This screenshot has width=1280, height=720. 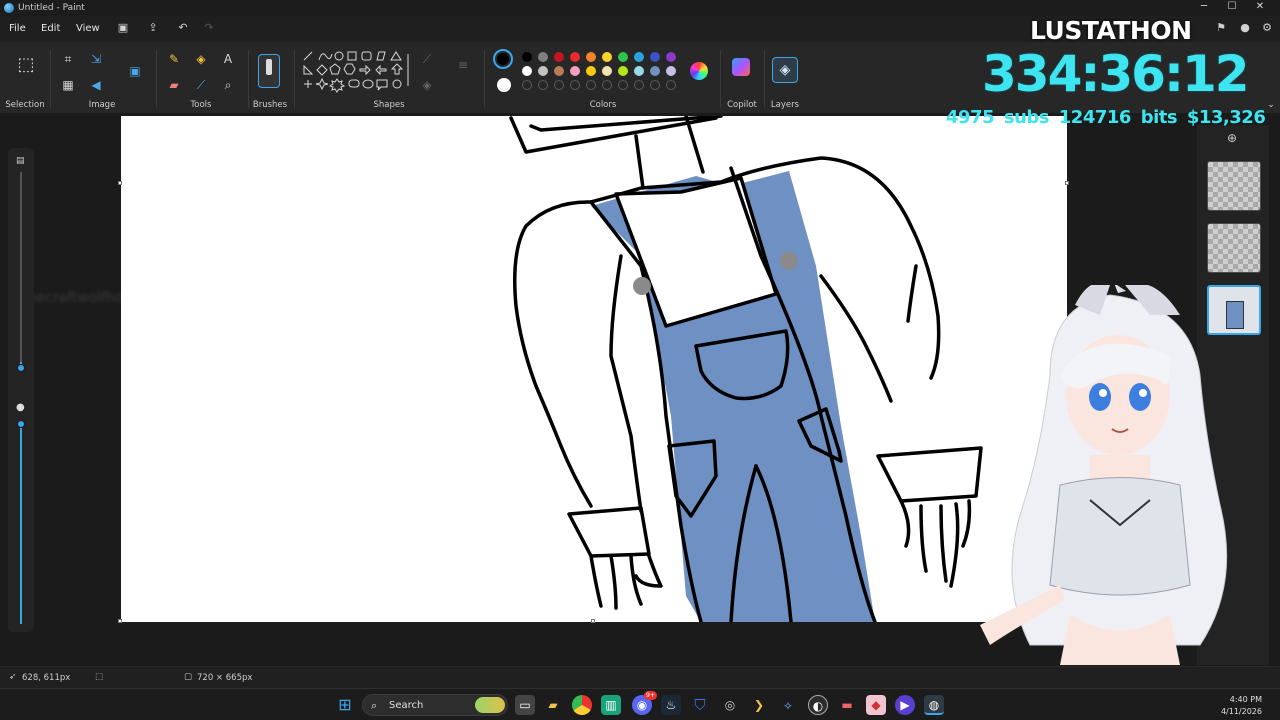 I want to click on maximize-button: ☐, so click(x=1232, y=8).